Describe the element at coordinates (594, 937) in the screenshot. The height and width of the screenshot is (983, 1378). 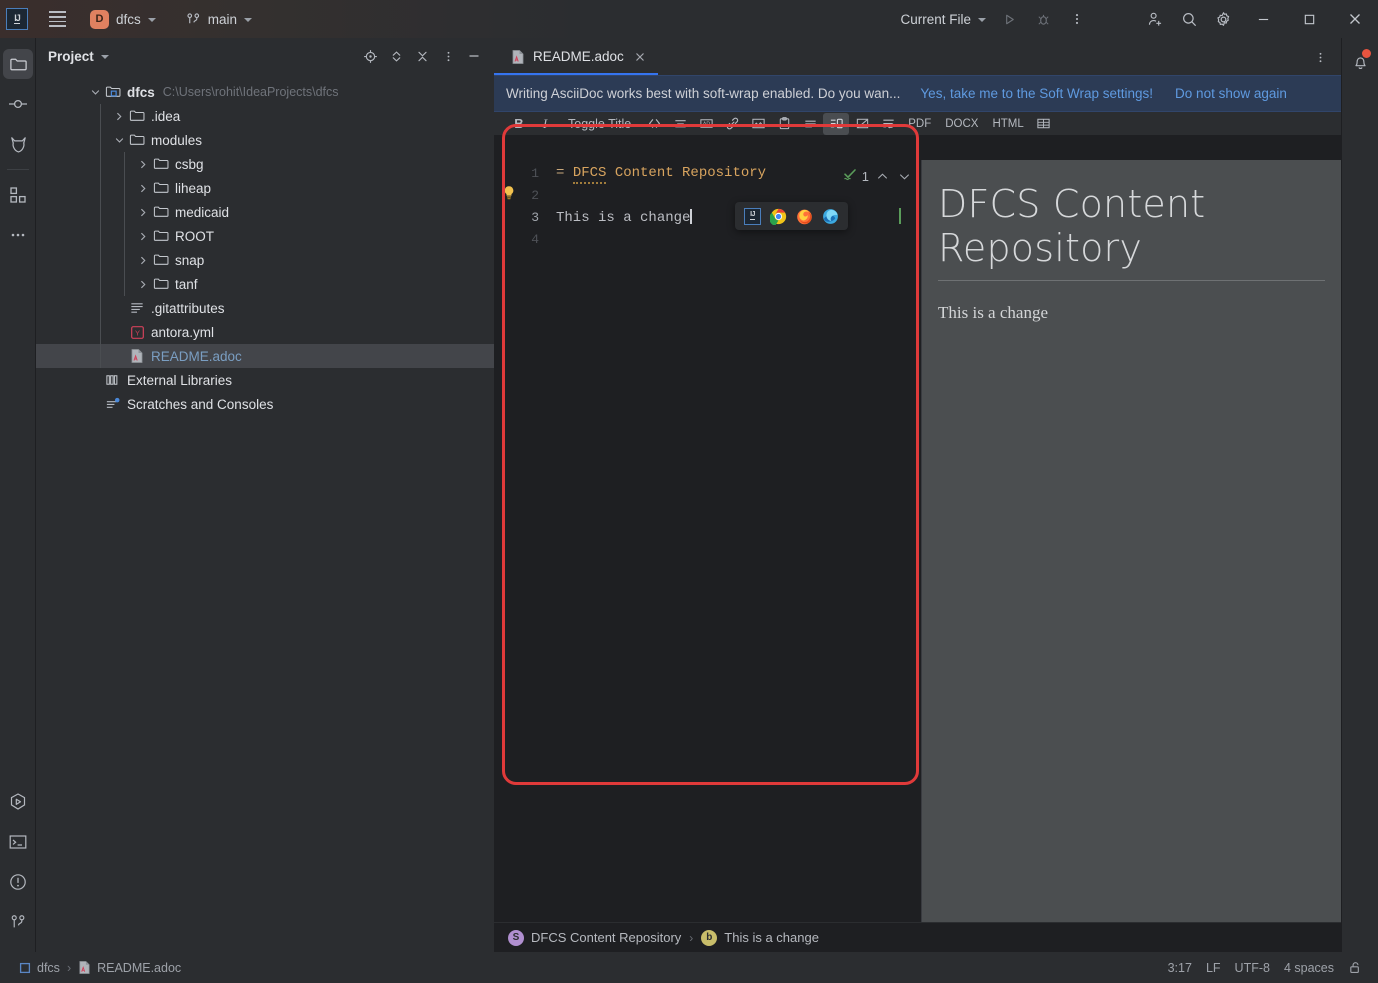
I see `breadcrumb-item-section: S DFCS Content Repository` at that location.